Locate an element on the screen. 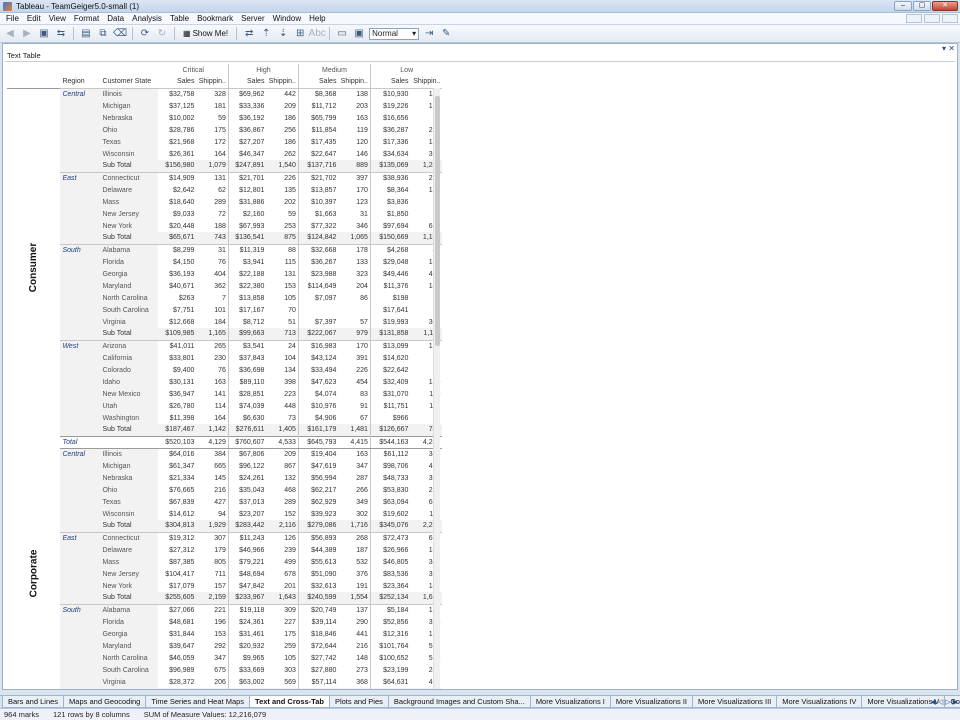  save-icon: ▣ is located at coordinates (44, 34).